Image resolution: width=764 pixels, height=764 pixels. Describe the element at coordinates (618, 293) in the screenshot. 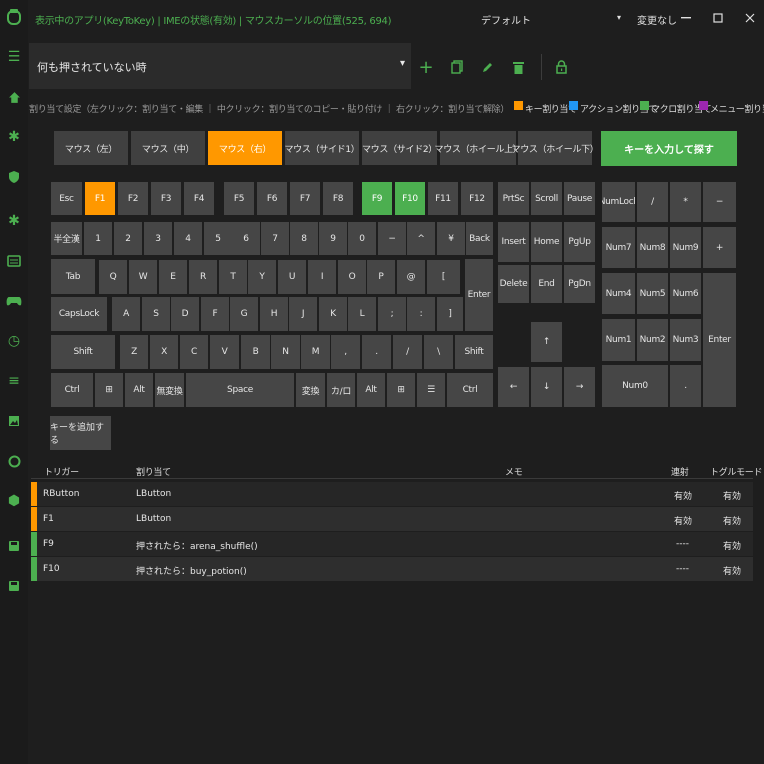

I see `key-num4: Num4` at that location.